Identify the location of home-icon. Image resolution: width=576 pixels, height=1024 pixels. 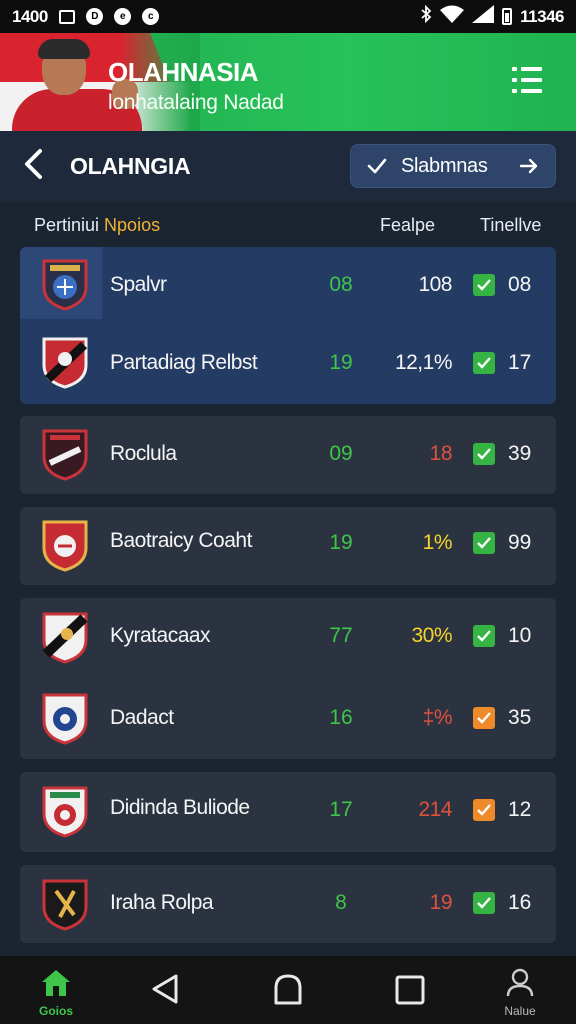
(56, 983).